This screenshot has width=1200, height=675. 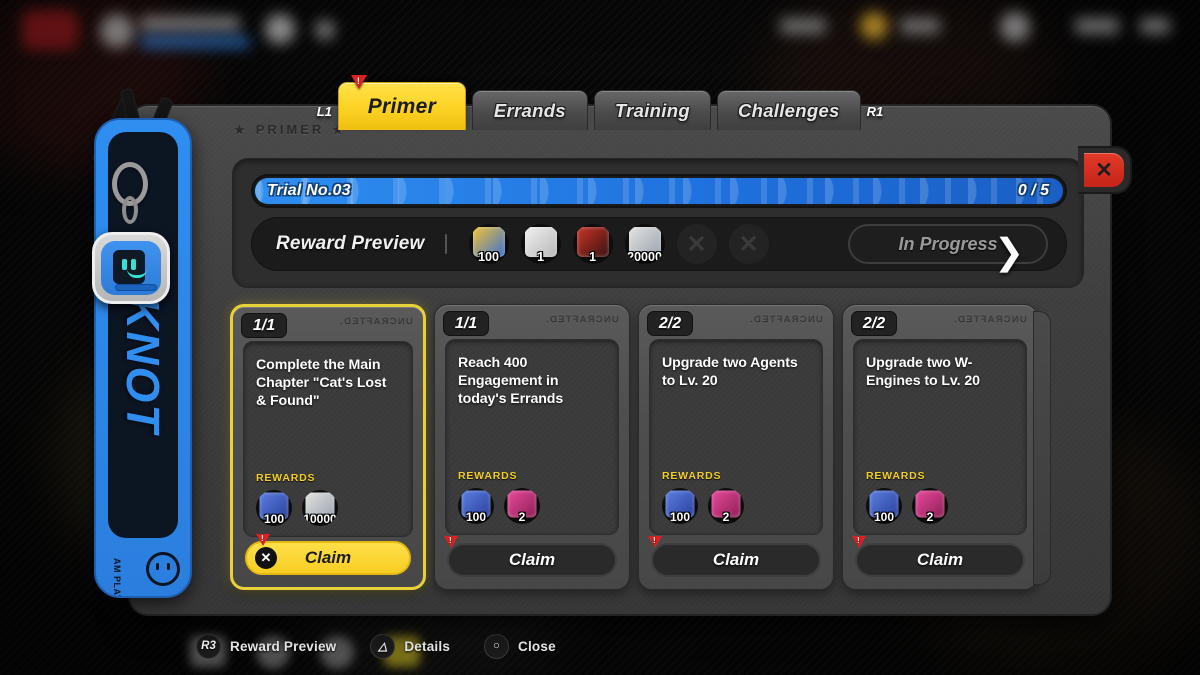 What do you see at coordinates (537, 646) in the screenshot?
I see `hint-label: Close` at bounding box center [537, 646].